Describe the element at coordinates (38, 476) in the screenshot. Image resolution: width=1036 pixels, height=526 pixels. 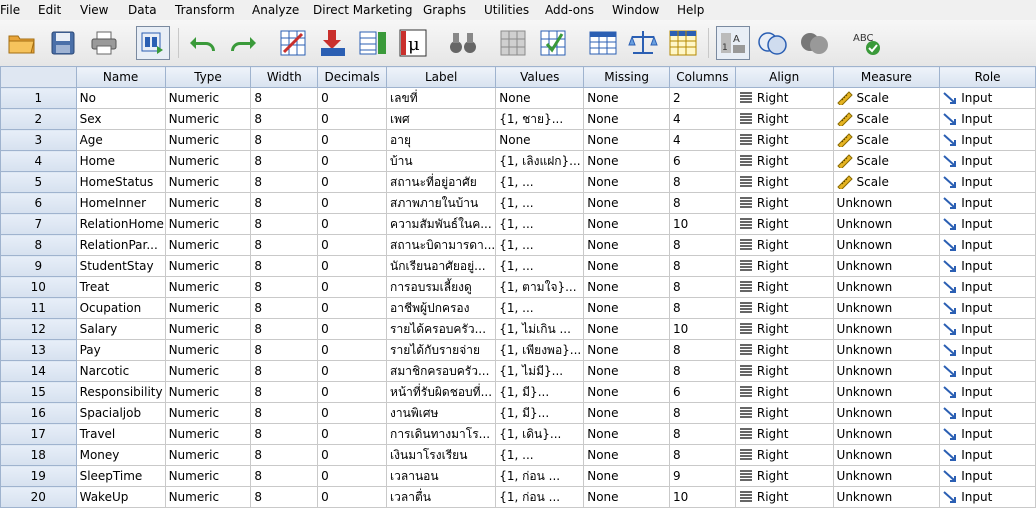
I see `row-number: 19` at that location.